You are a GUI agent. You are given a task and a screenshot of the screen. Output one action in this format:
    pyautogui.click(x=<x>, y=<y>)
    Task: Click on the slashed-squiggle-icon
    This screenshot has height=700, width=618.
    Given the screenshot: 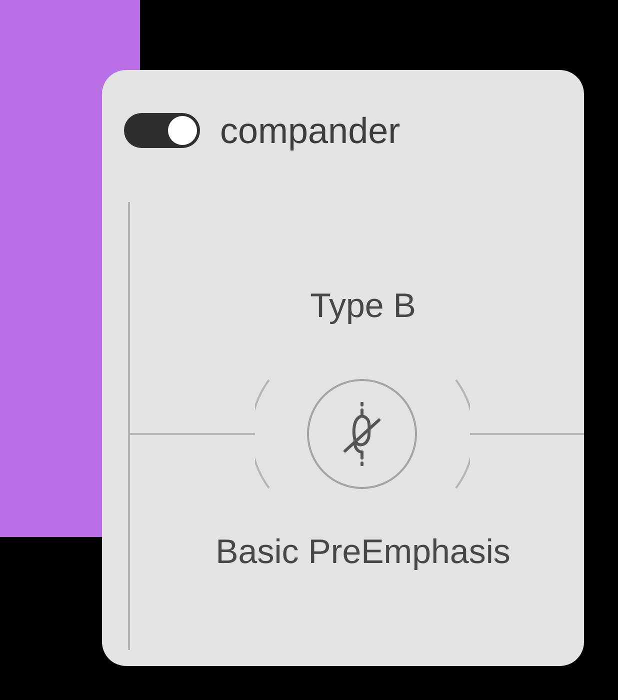 What is the action you would take?
    pyautogui.click(x=362, y=434)
    